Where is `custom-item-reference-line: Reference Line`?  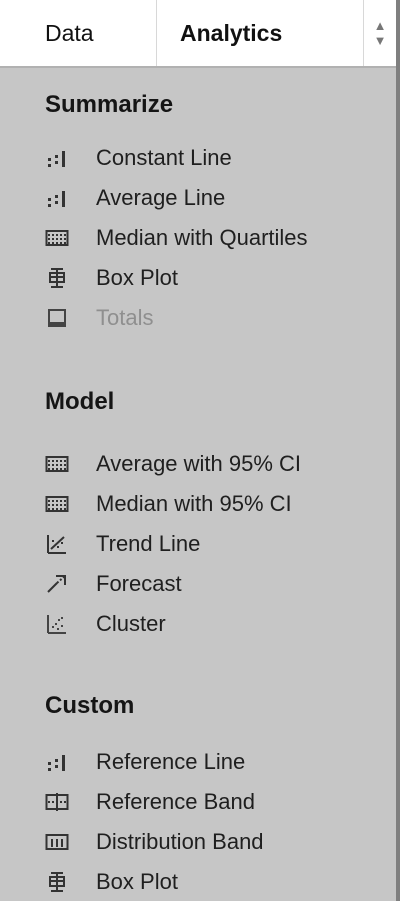
custom-item-reference-line: Reference Line is located at coordinates (145, 762).